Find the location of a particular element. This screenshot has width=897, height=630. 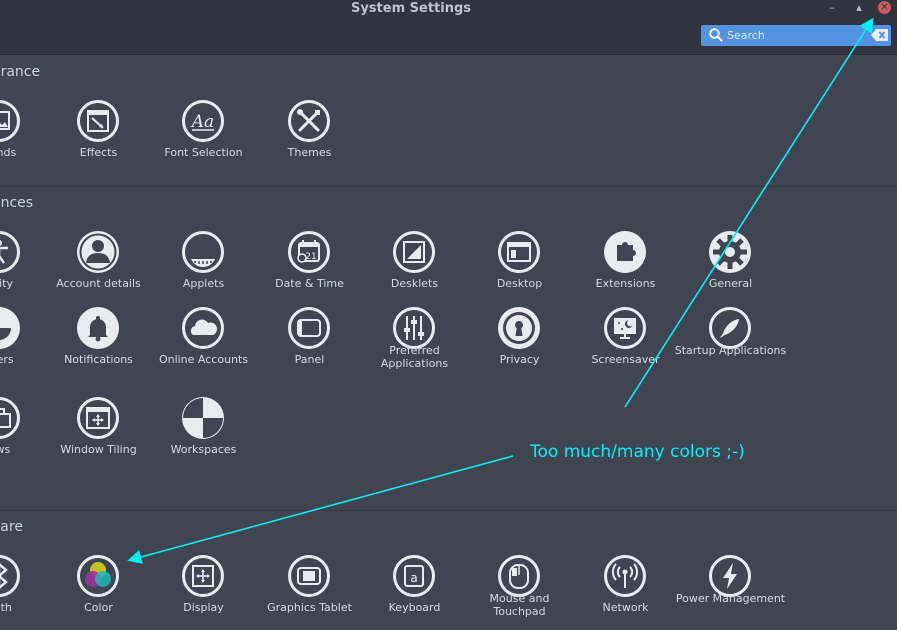

effects-icon is located at coordinates (98, 121).